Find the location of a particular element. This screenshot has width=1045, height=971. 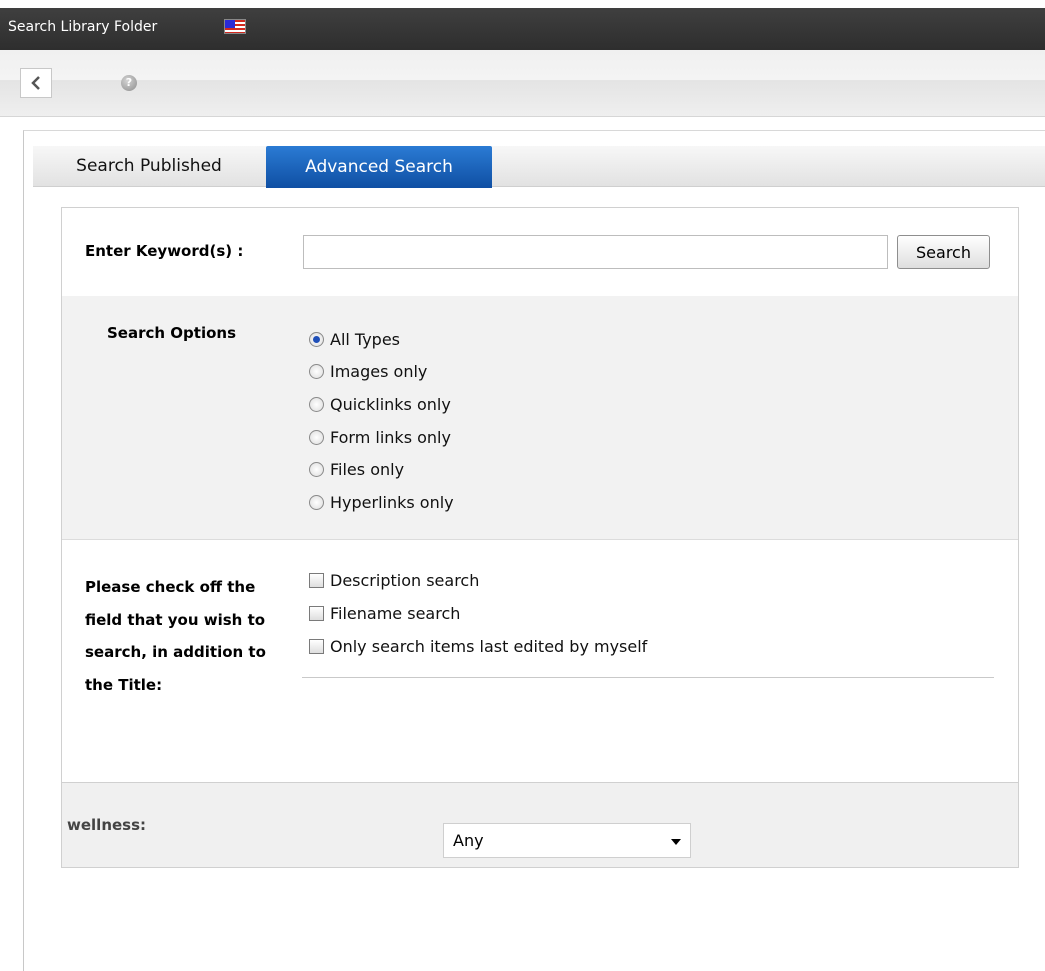

tab-advanced-search: Advanced Search is located at coordinates (379, 167).